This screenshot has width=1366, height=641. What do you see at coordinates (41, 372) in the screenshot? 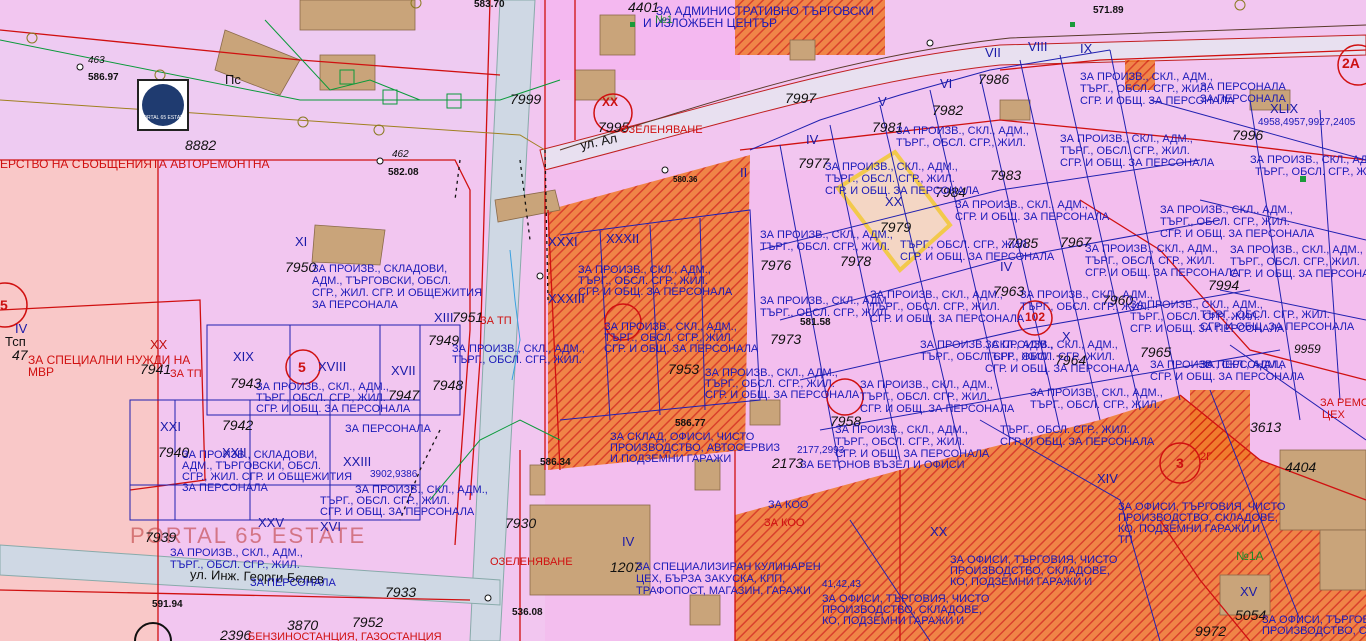
I see `zone-label: МВР` at bounding box center [41, 372].